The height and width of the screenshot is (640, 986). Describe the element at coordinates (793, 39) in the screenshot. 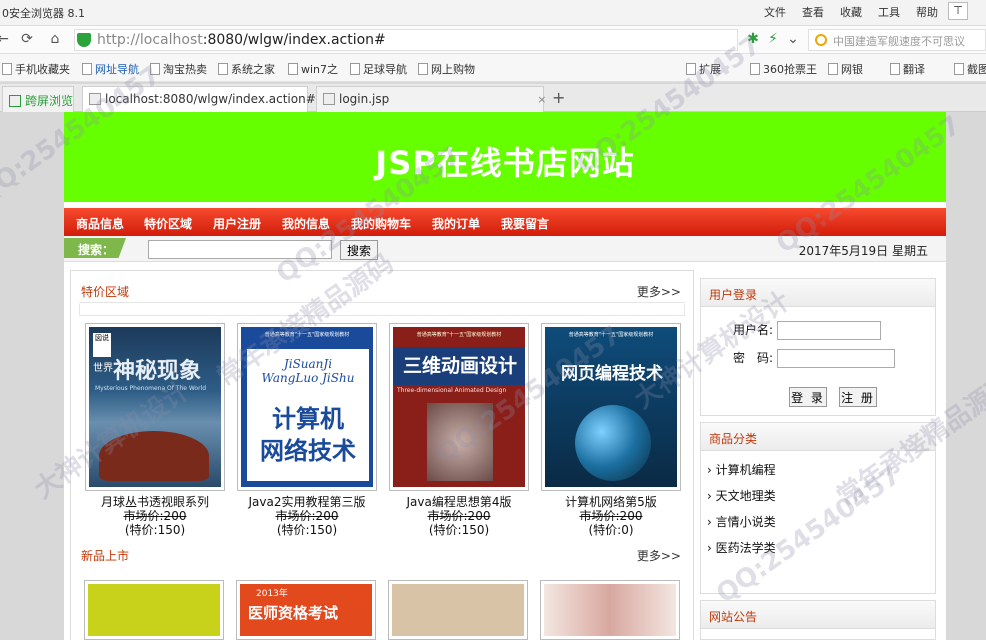

I see `chevron-down-icon: ⌄` at that location.